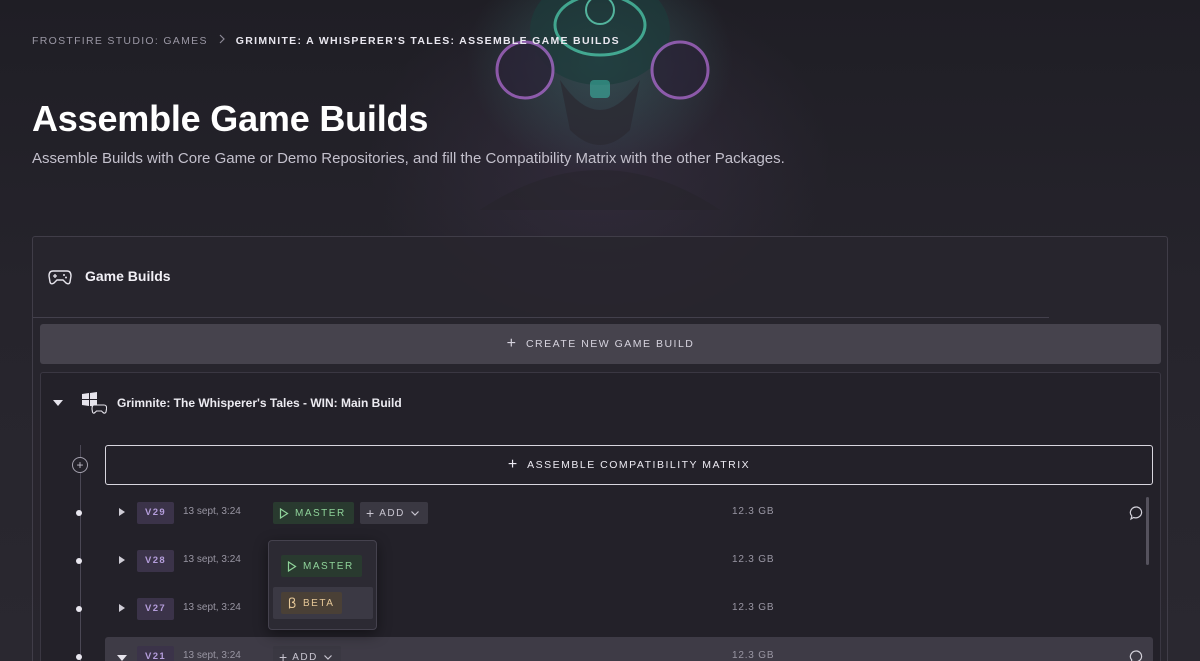 The image size is (1200, 661). What do you see at coordinates (94, 403) in the screenshot?
I see `windows-gamepad-icon` at bounding box center [94, 403].